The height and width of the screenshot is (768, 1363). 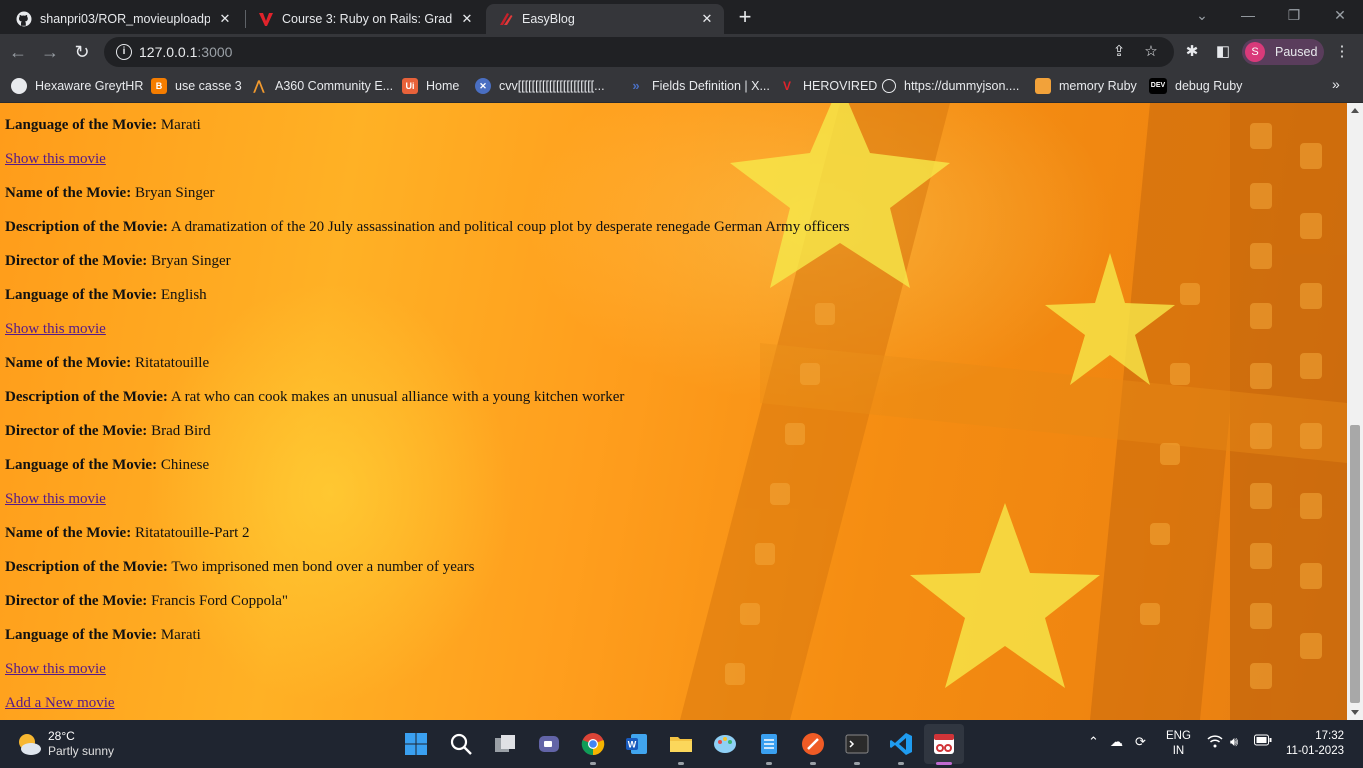 What do you see at coordinates (1195, 86) in the screenshot?
I see `bookmark-debug-ruby: DEV debug Ruby` at bounding box center [1195, 86].